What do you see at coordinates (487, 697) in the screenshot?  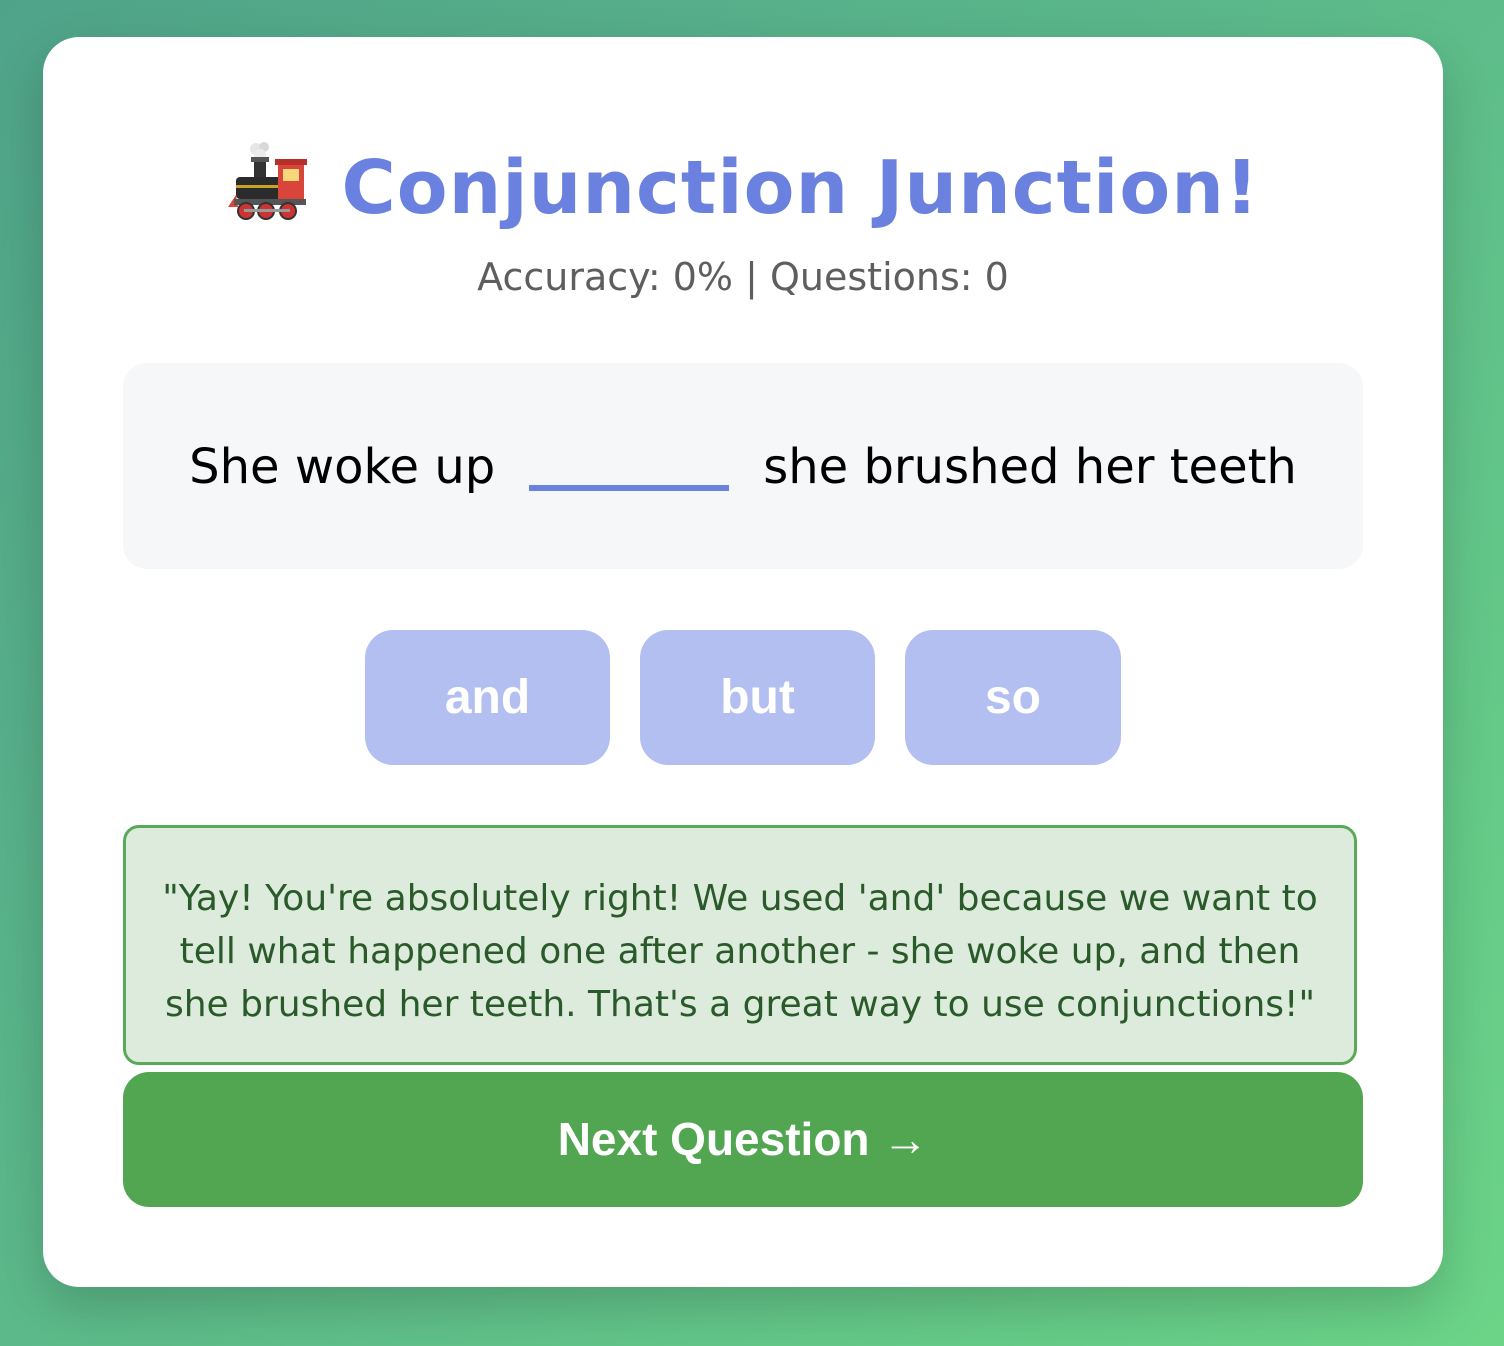 I see `option-and-button: and` at bounding box center [487, 697].